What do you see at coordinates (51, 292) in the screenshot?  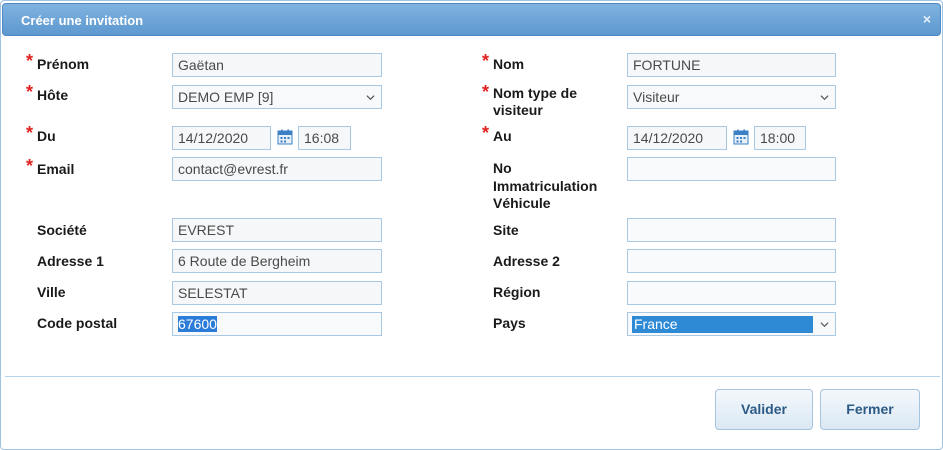 I see `ville-label: Ville` at bounding box center [51, 292].